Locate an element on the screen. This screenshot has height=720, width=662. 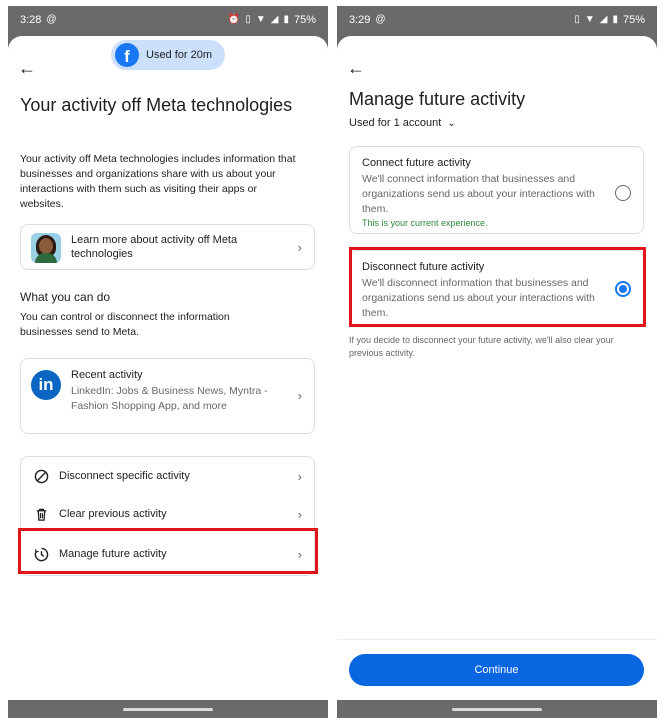
page-title: Your activity off Meta technologies is located at coordinates (156, 105).